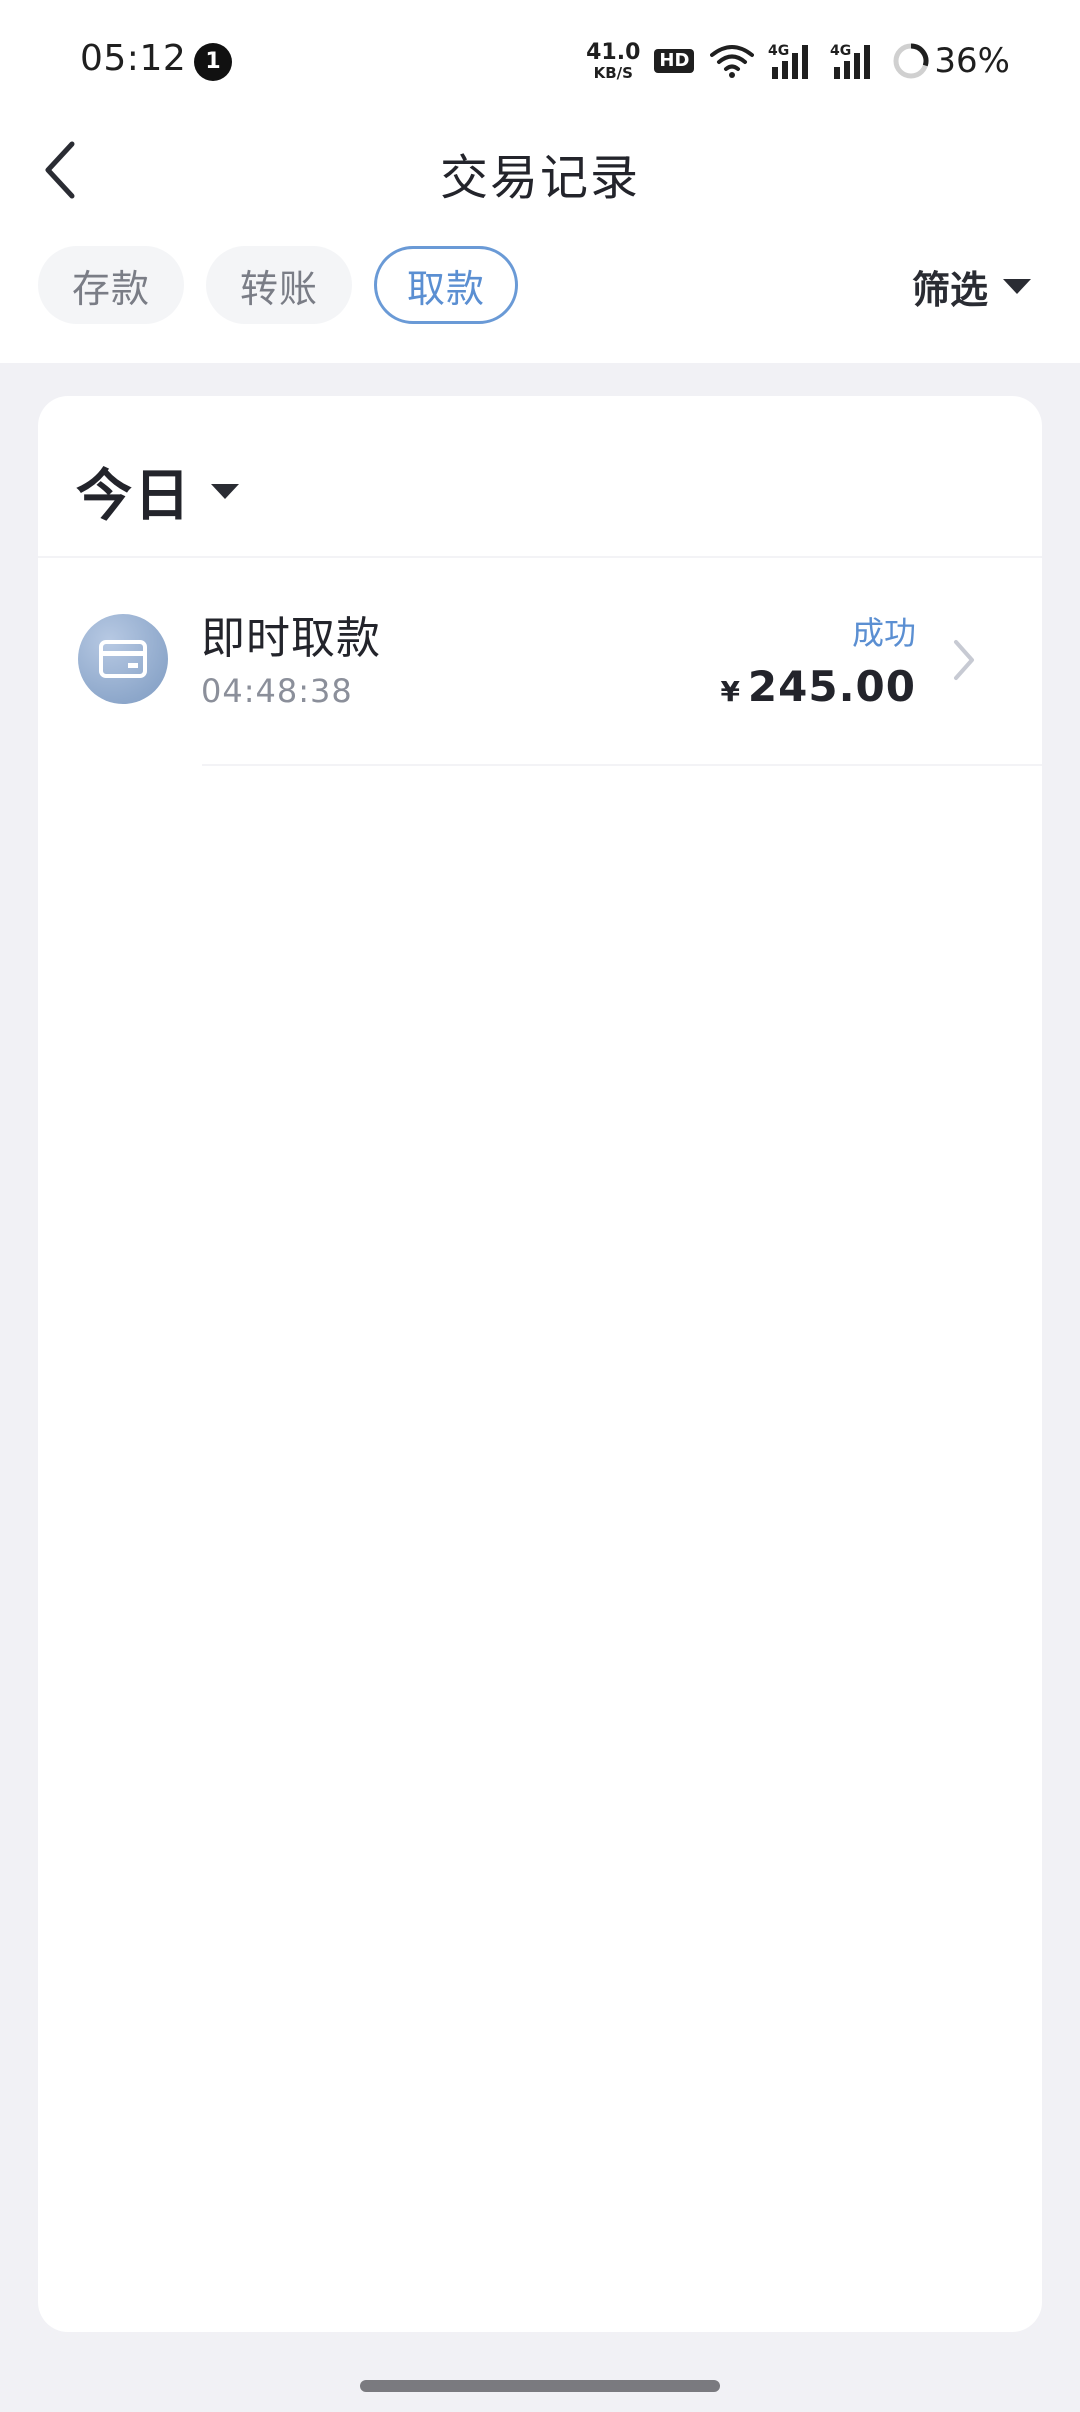 The height and width of the screenshot is (2412, 1080). I want to click on network-speed-unit: KB/S, so click(613, 72).